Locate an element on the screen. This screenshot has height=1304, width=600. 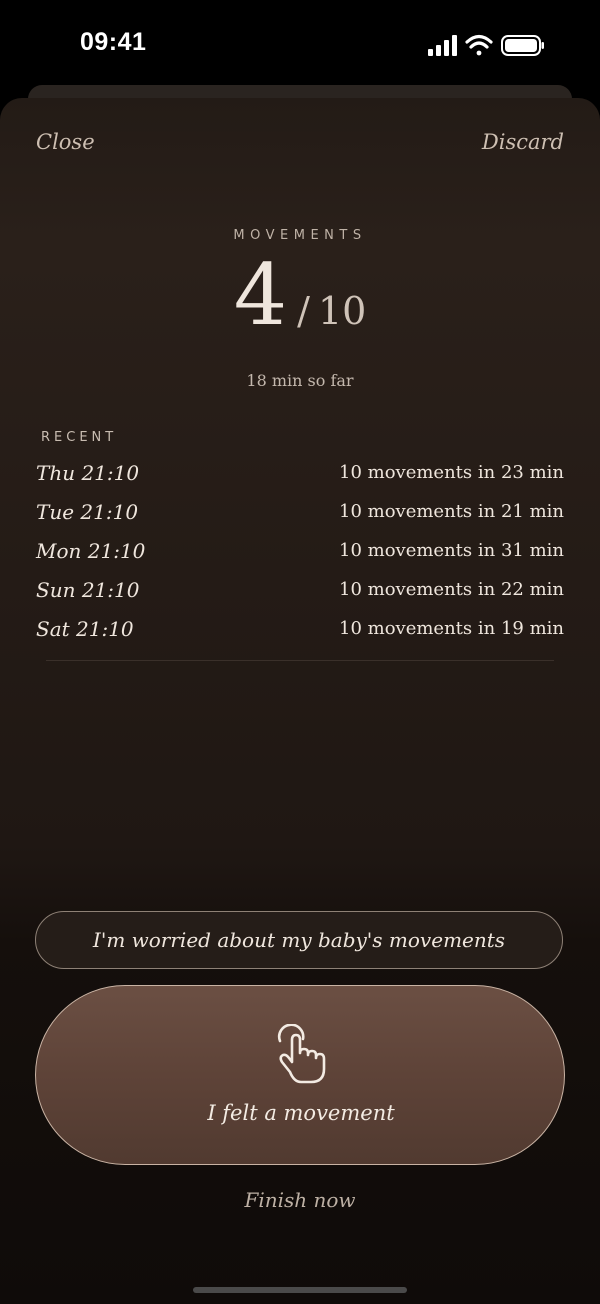
status-icons is located at coordinates (486, 45).